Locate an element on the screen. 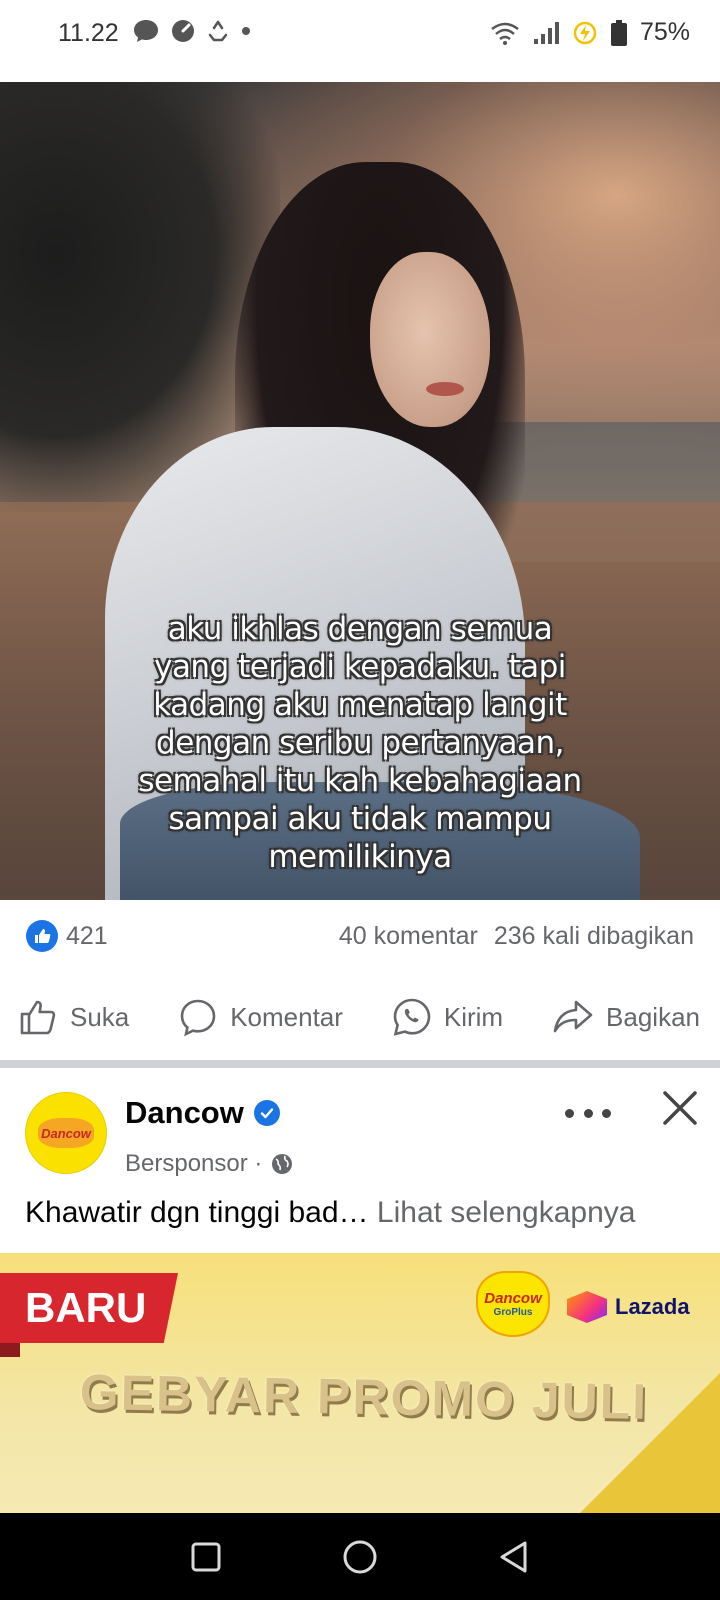 This screenshot has height=1600, width=720. like-label: Suka is located at coordinates (100, 1016).